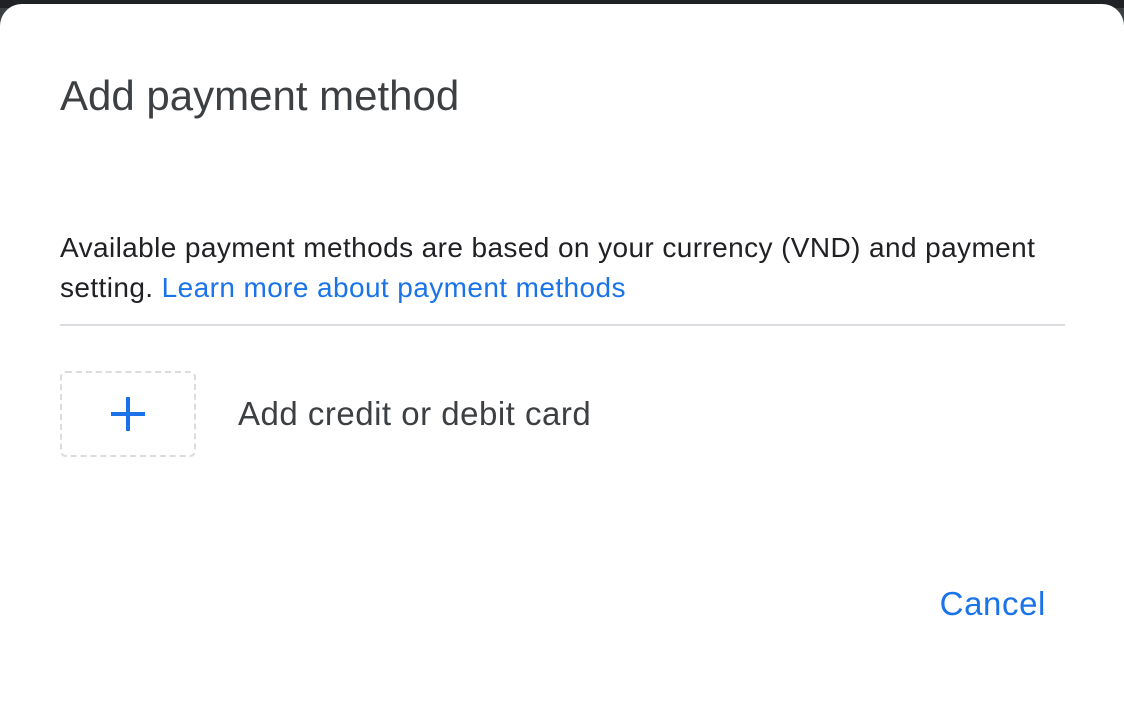  I want to click on divider, so click(562, 325).